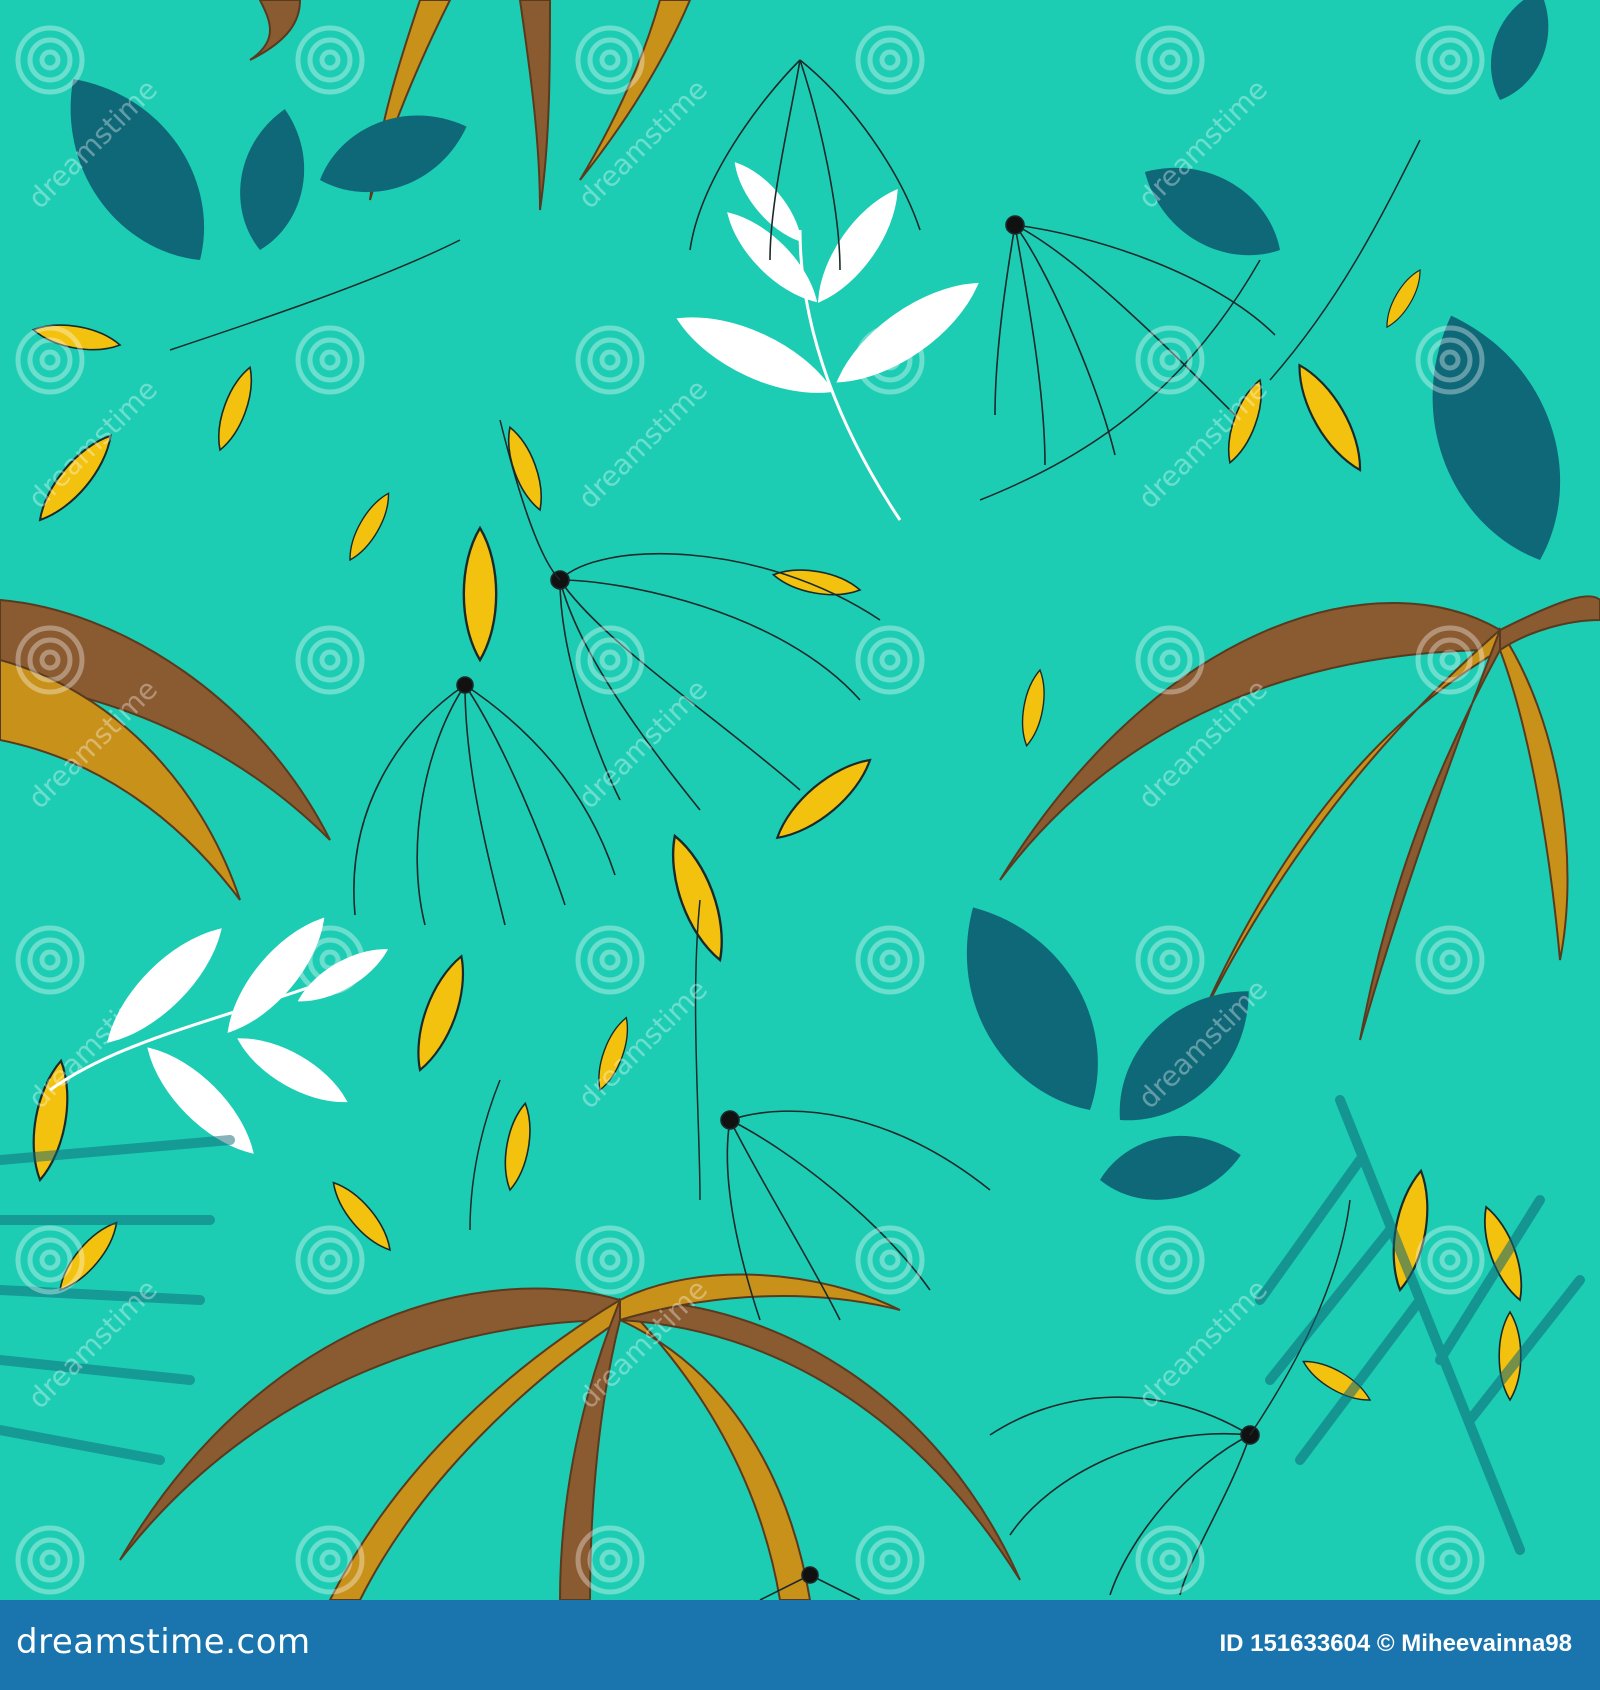 The image size is (1600, 1690). Describe the element at coordinates (163, 1642) in the screenshot. I see `footer-brand: dreamstime.com` at that location.